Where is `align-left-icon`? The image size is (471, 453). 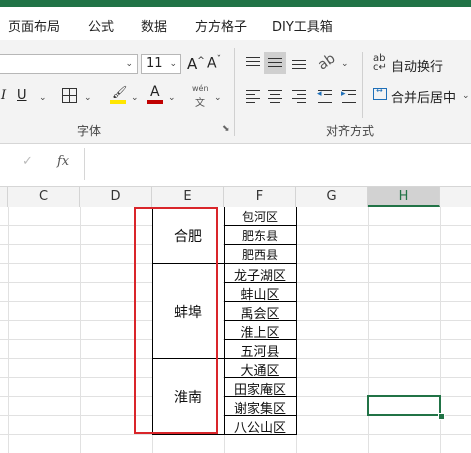 align-left-icon is located at coordinates (253, 96).